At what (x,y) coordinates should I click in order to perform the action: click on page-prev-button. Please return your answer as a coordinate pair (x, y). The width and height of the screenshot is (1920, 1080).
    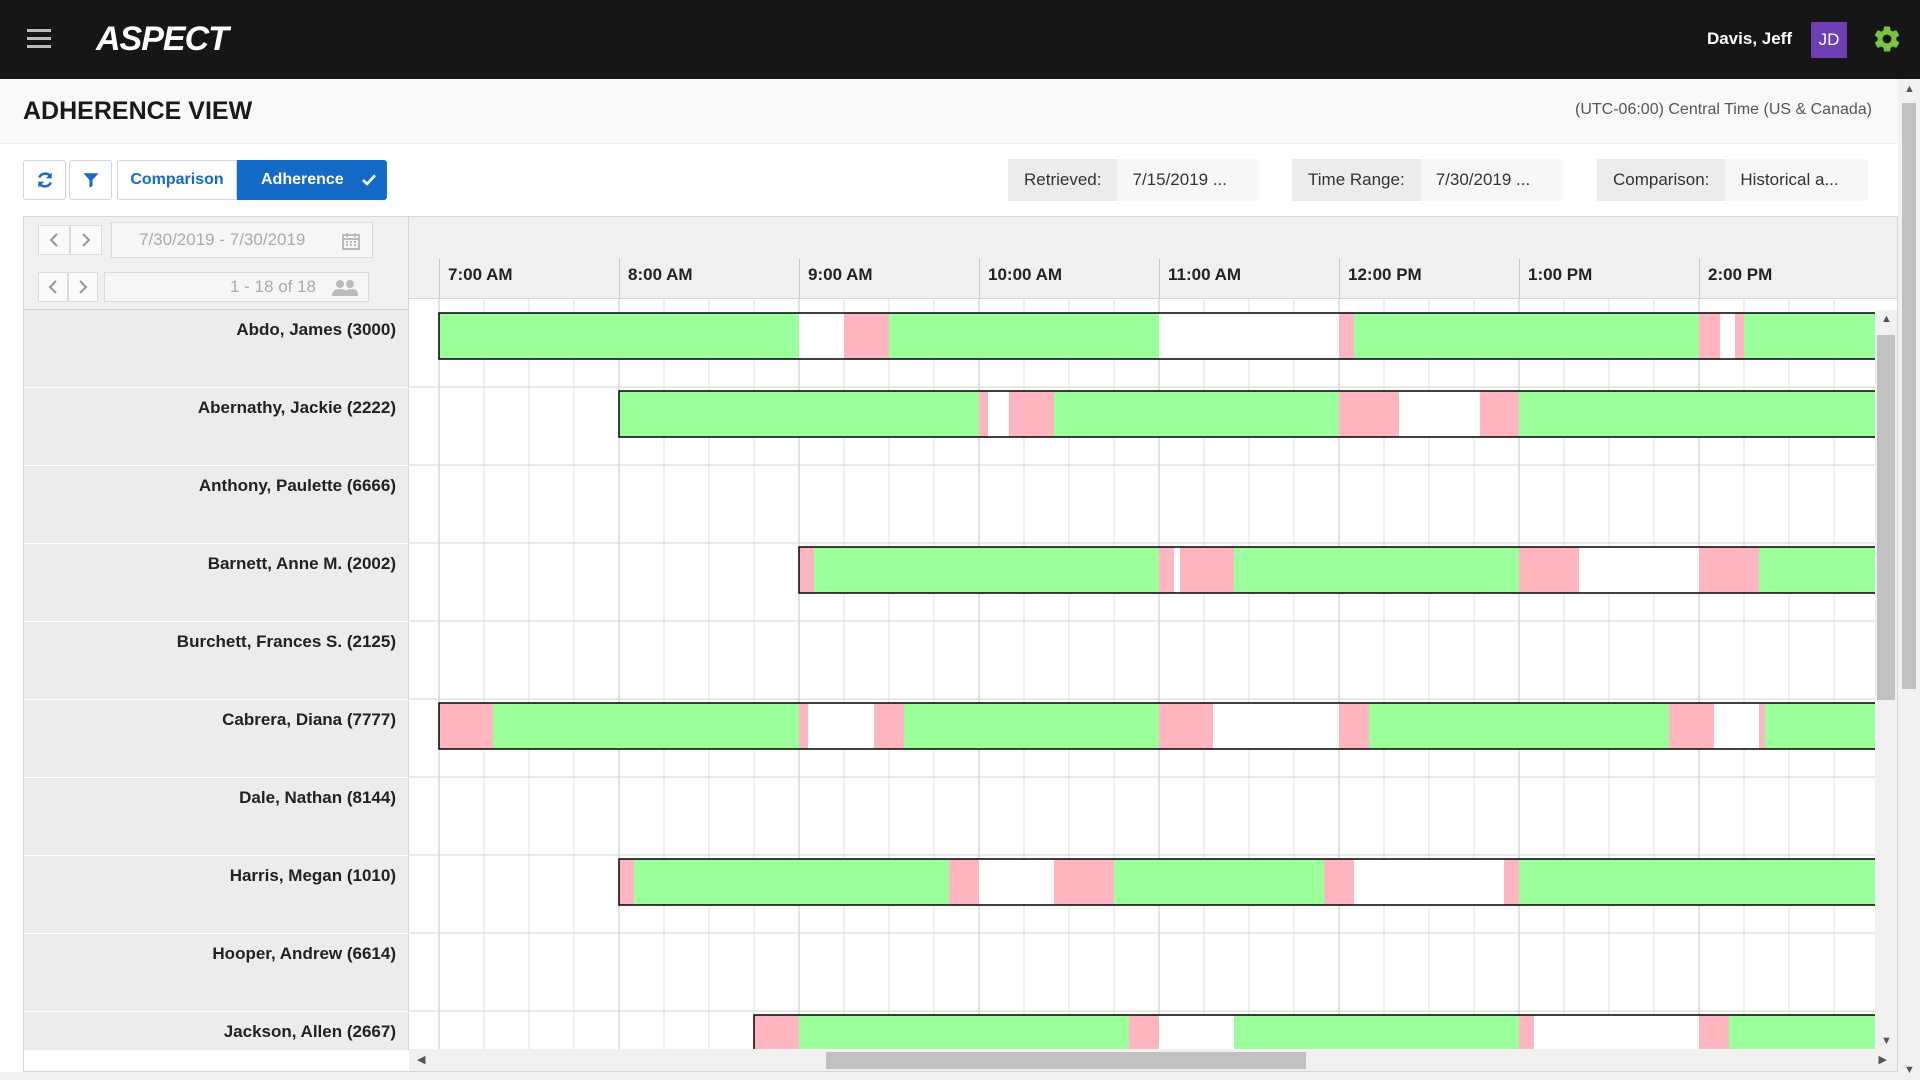
    Looking at the image, I should click on (53, 287).